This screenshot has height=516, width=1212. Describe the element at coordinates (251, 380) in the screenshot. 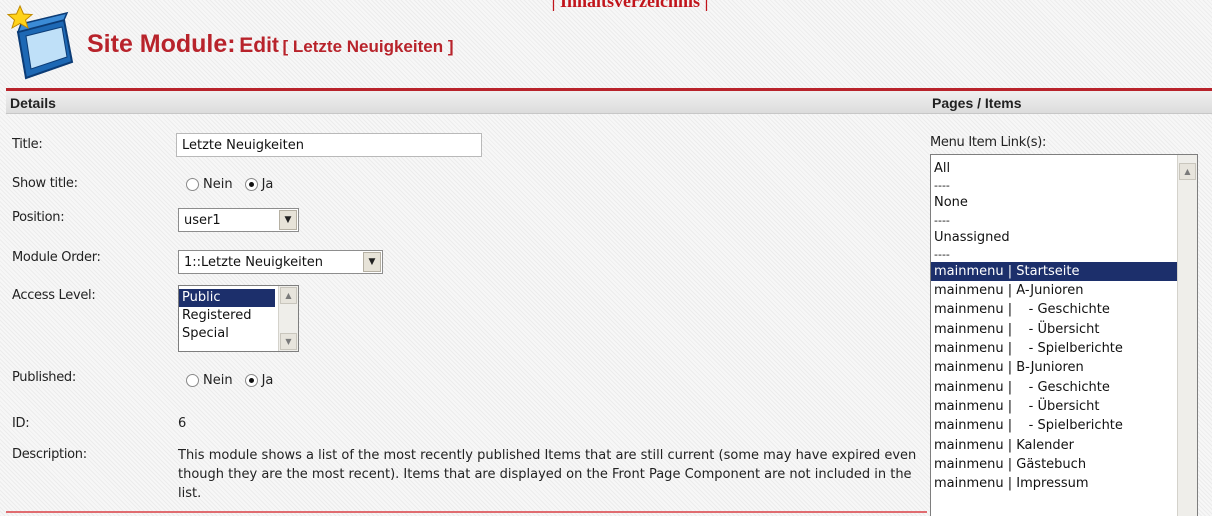

I see `published-ja-radio` at that location.